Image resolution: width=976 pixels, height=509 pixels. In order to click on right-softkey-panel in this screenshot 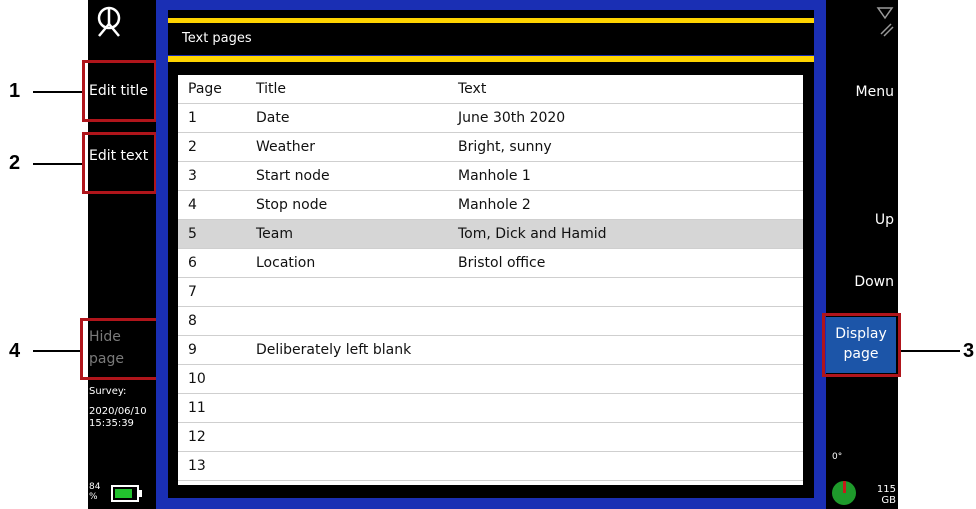, I will do `click(862, 254)`.